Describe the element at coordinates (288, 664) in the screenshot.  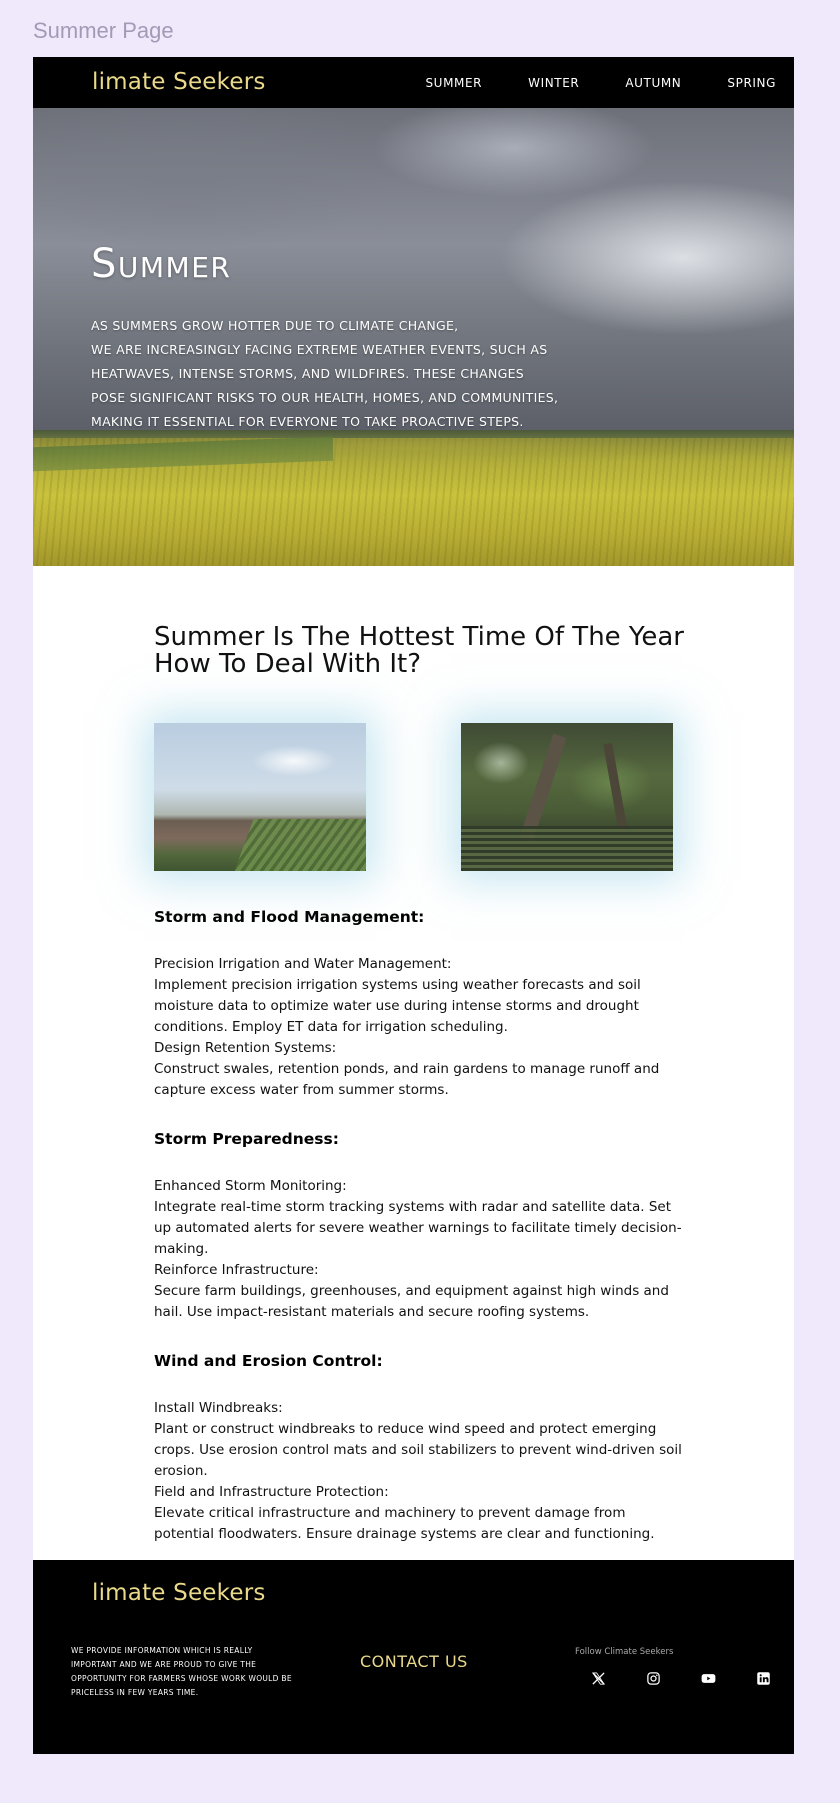
I see `heading-line: How To Deal With It?` at that location.